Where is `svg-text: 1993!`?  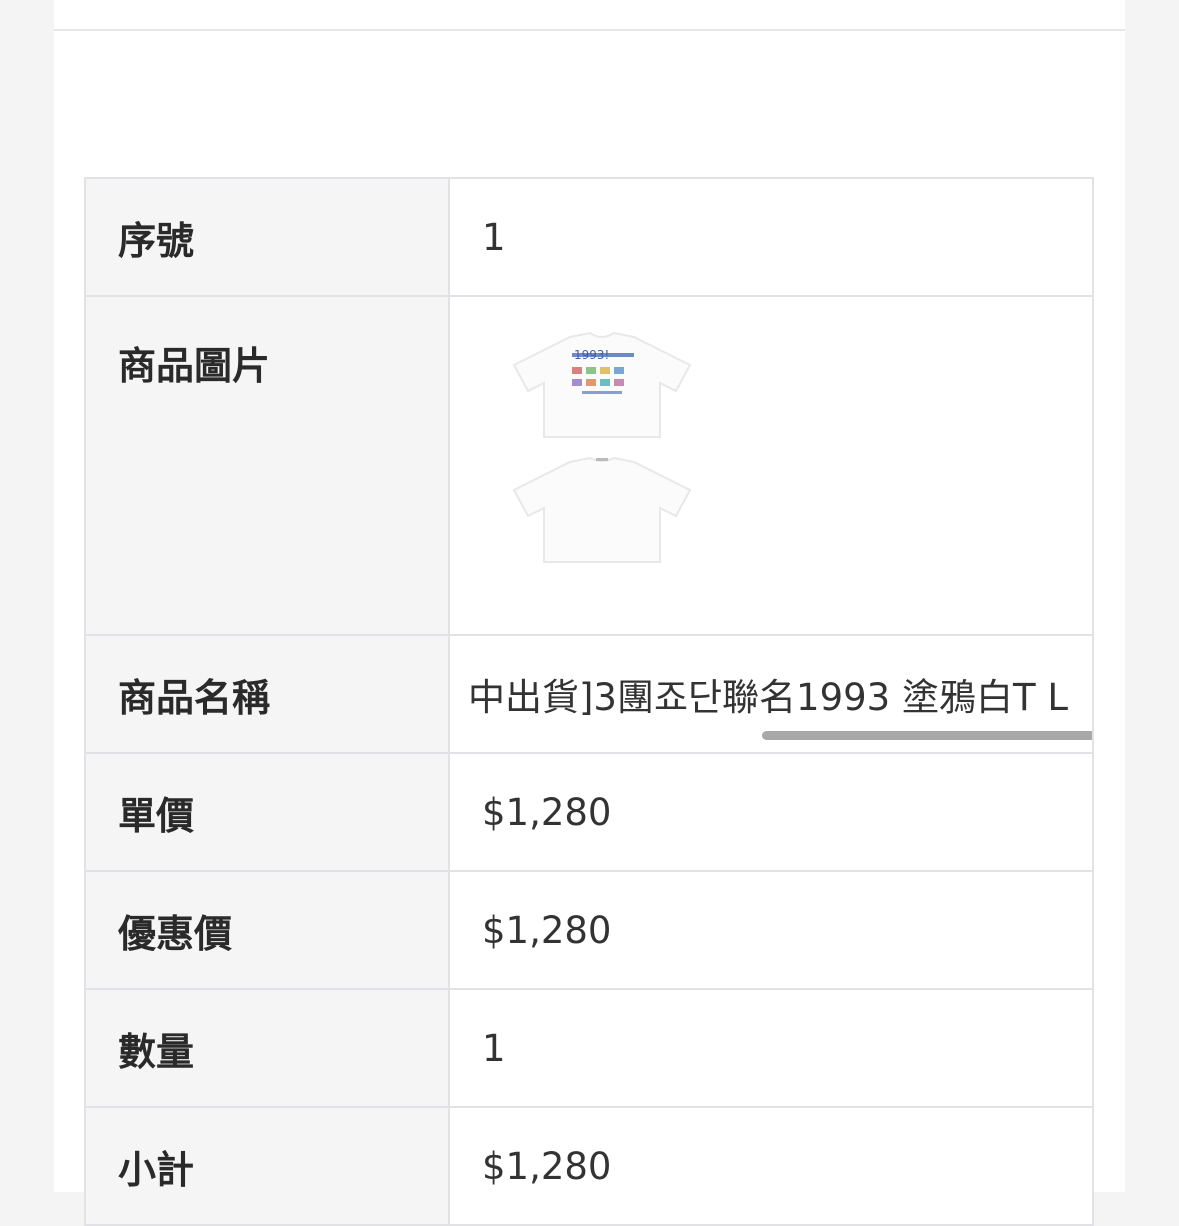
svg-text: 1993! is located at coordinates (591, 355).